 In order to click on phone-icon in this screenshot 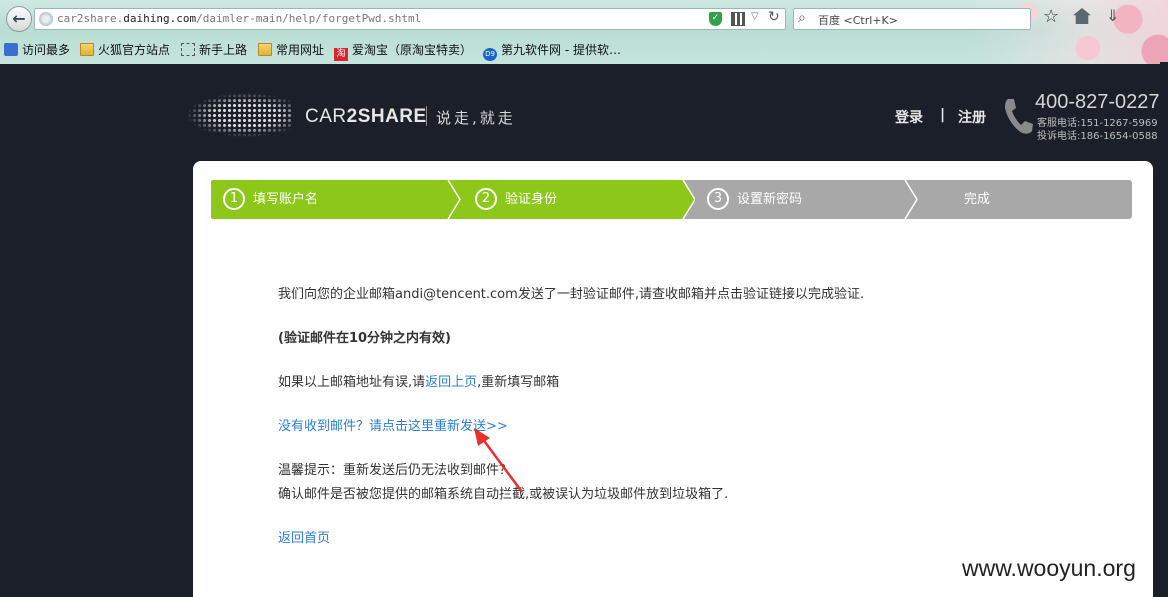, I will do `click(1019, 116)`.